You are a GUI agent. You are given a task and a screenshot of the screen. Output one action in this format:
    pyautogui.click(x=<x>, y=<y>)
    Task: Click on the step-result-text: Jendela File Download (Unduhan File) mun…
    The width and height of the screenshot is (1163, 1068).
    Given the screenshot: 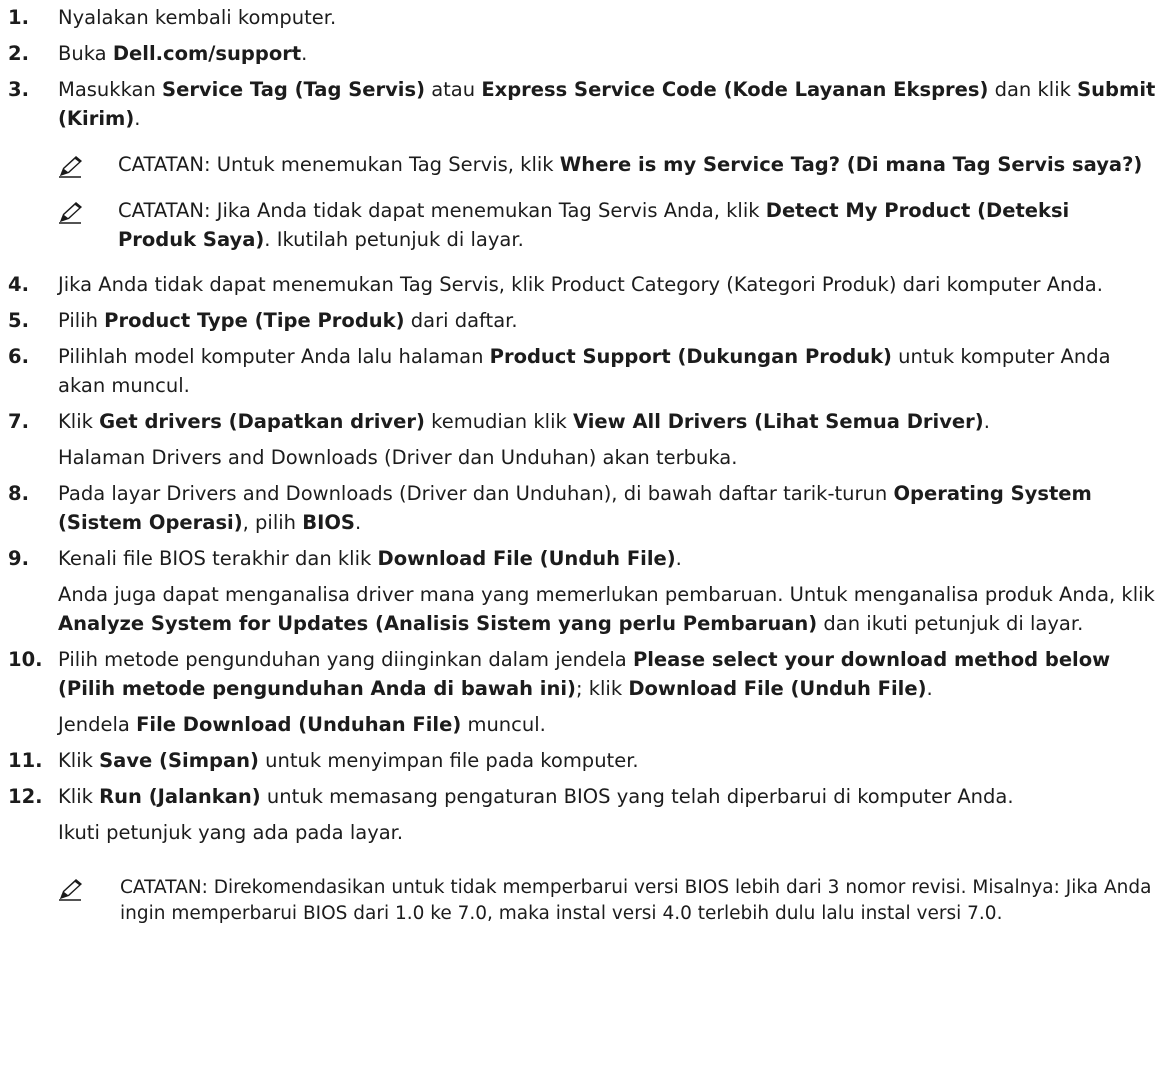 What is the action you would take?
    pyautogui.click(x=610, y=724)
    